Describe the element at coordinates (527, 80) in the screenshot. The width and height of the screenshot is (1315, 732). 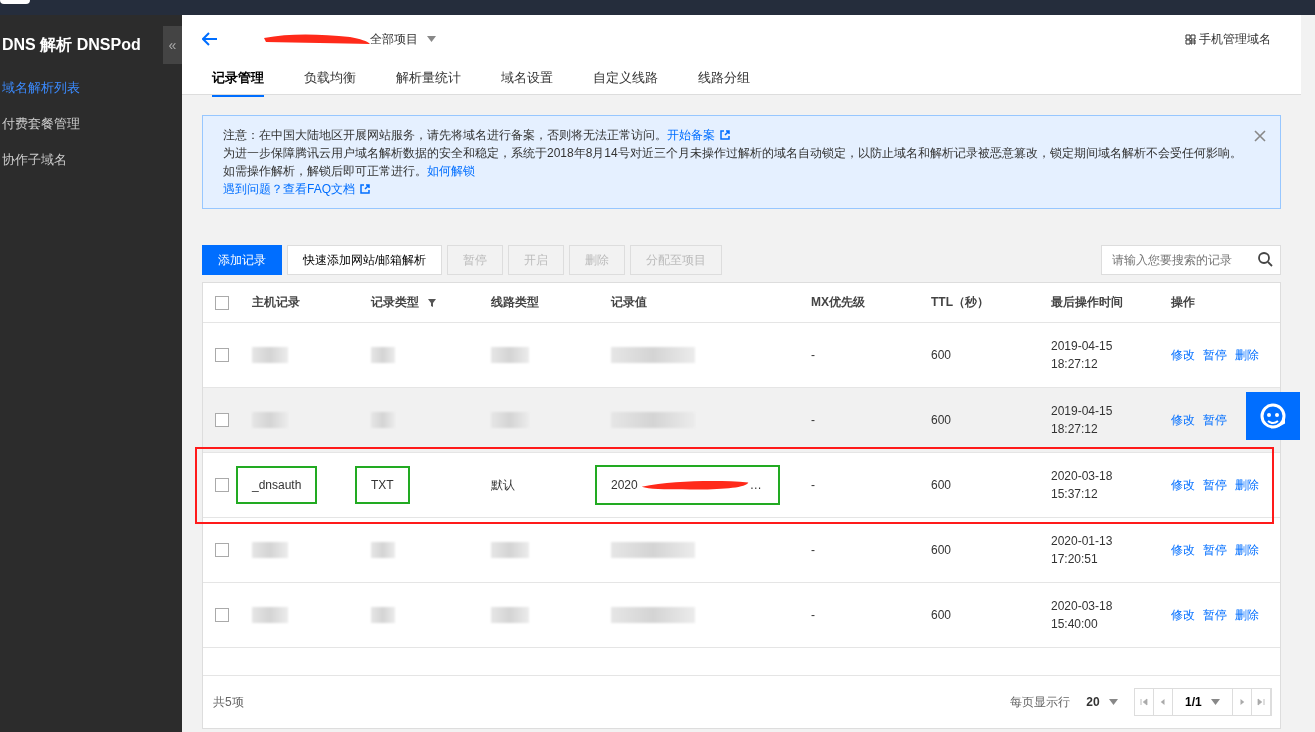
I see `tab: 域名设置` at that location.